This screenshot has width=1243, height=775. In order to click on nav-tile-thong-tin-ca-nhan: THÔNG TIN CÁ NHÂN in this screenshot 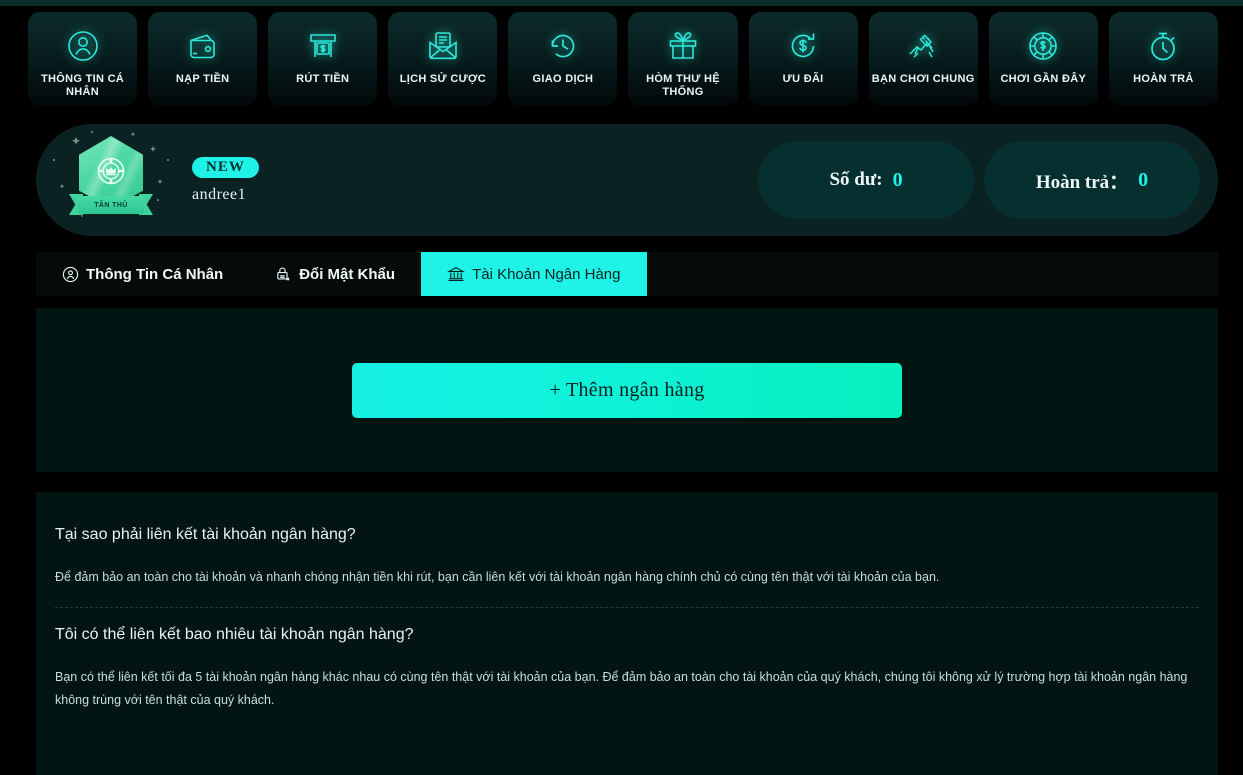, I will do `click(83, 59)`.